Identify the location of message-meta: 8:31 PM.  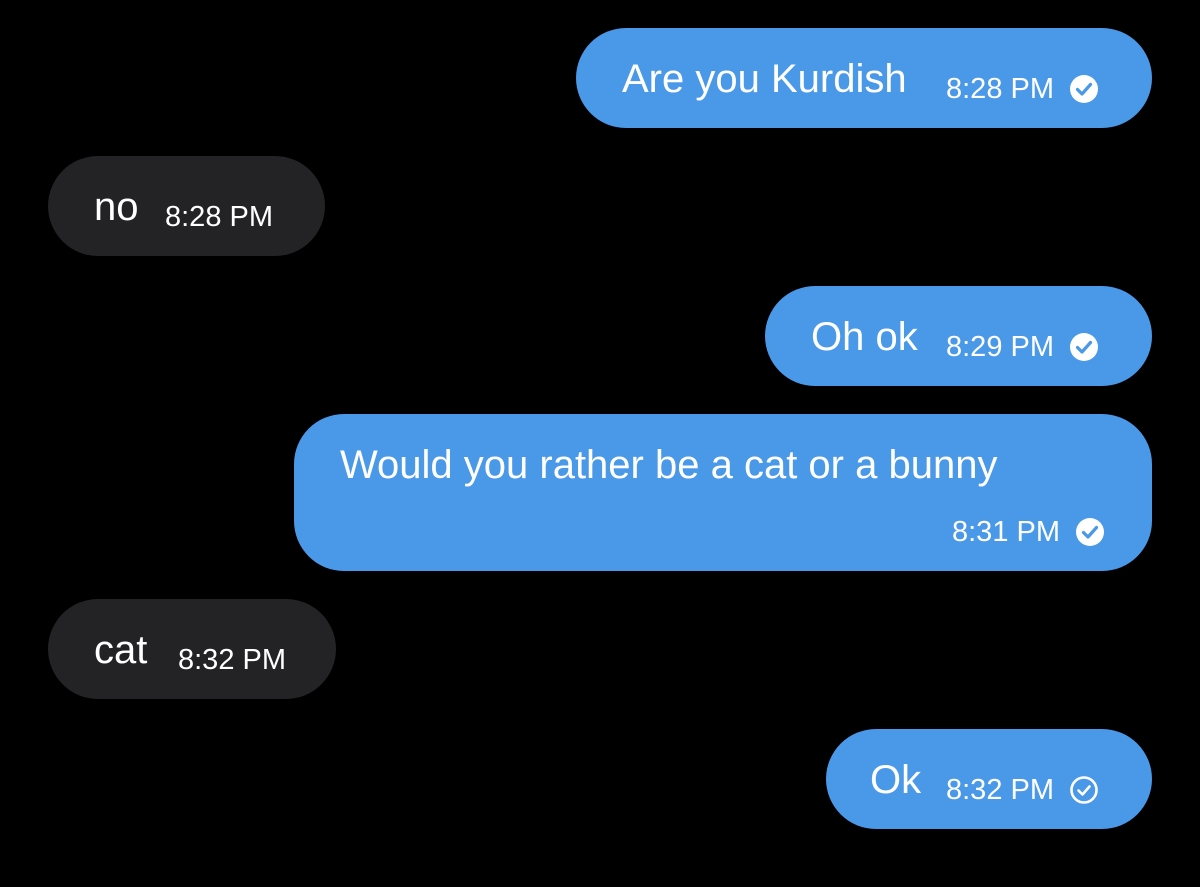
(1028, 532).